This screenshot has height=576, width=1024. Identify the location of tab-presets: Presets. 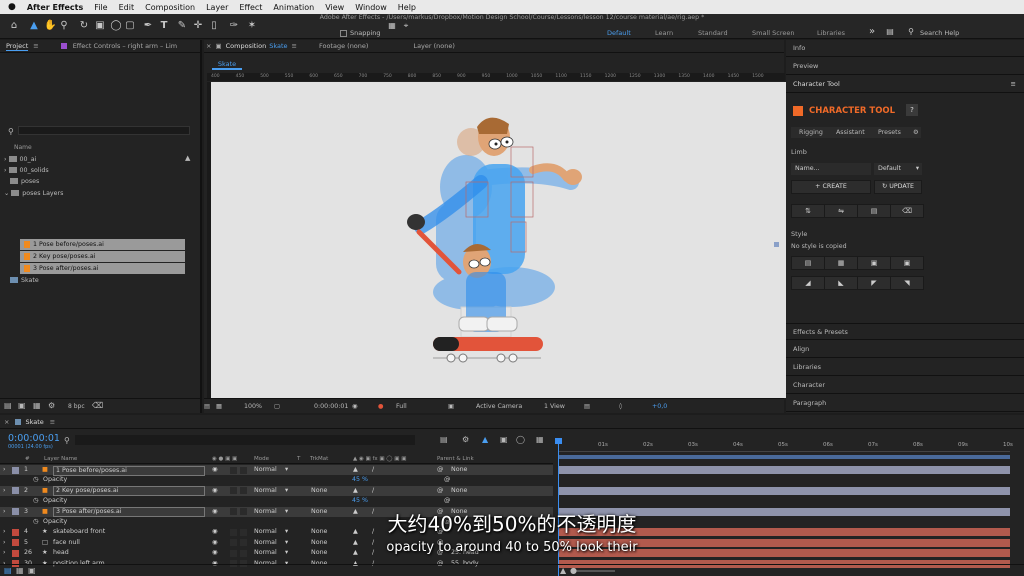
(889, 132).